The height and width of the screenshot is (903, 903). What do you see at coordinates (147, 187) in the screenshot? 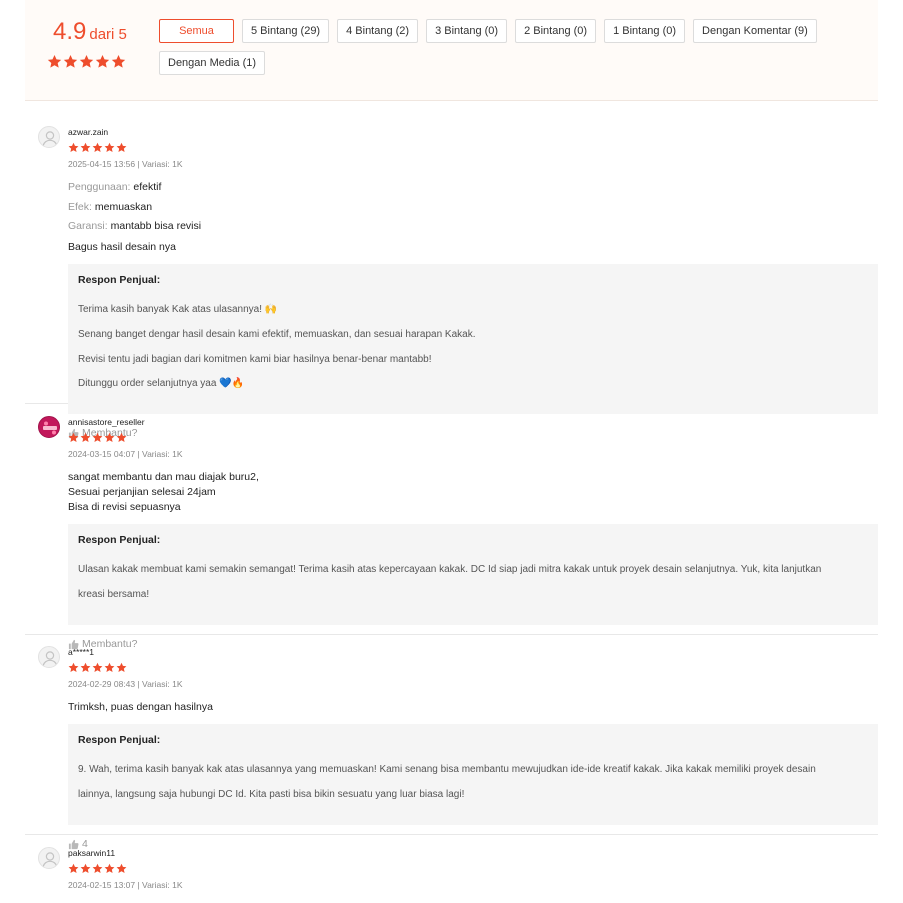
I see `attribute-value: efektif` at bounding box center [147, 187].